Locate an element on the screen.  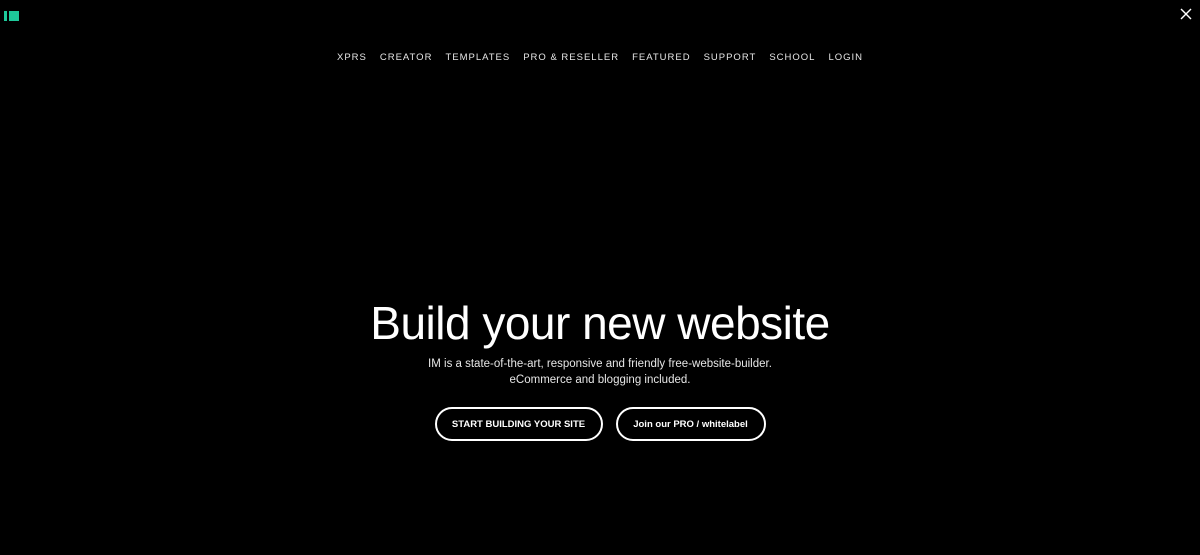
nav-item-support: SUPPORT is located at coordinates (730, 57).